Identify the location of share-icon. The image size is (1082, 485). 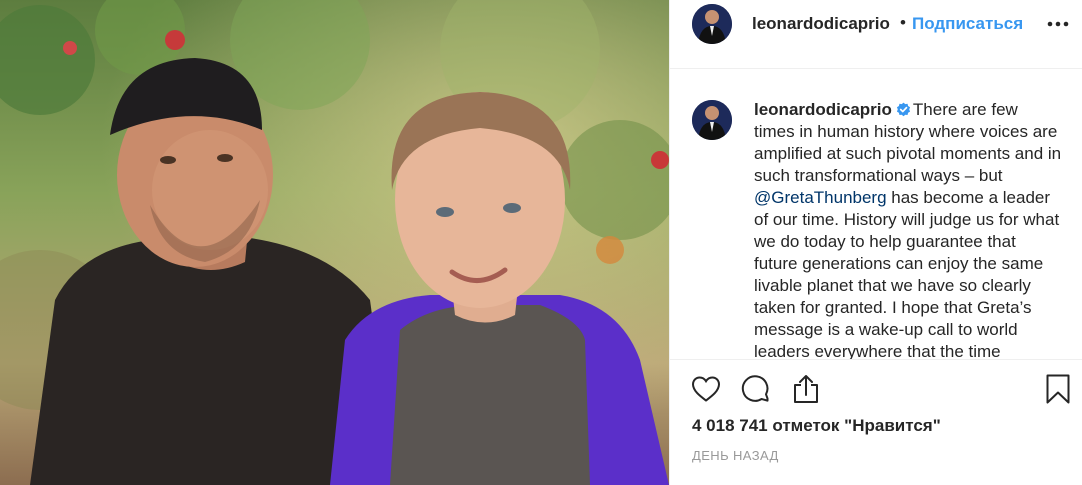
(806, 389).